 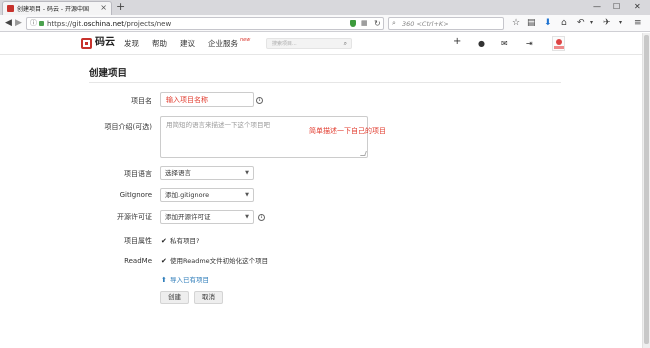 What do you see at coordinates (223, 44) in the screenshot?
I see `nav-enterprise: 企业服务` at bounding box center [223, 44].